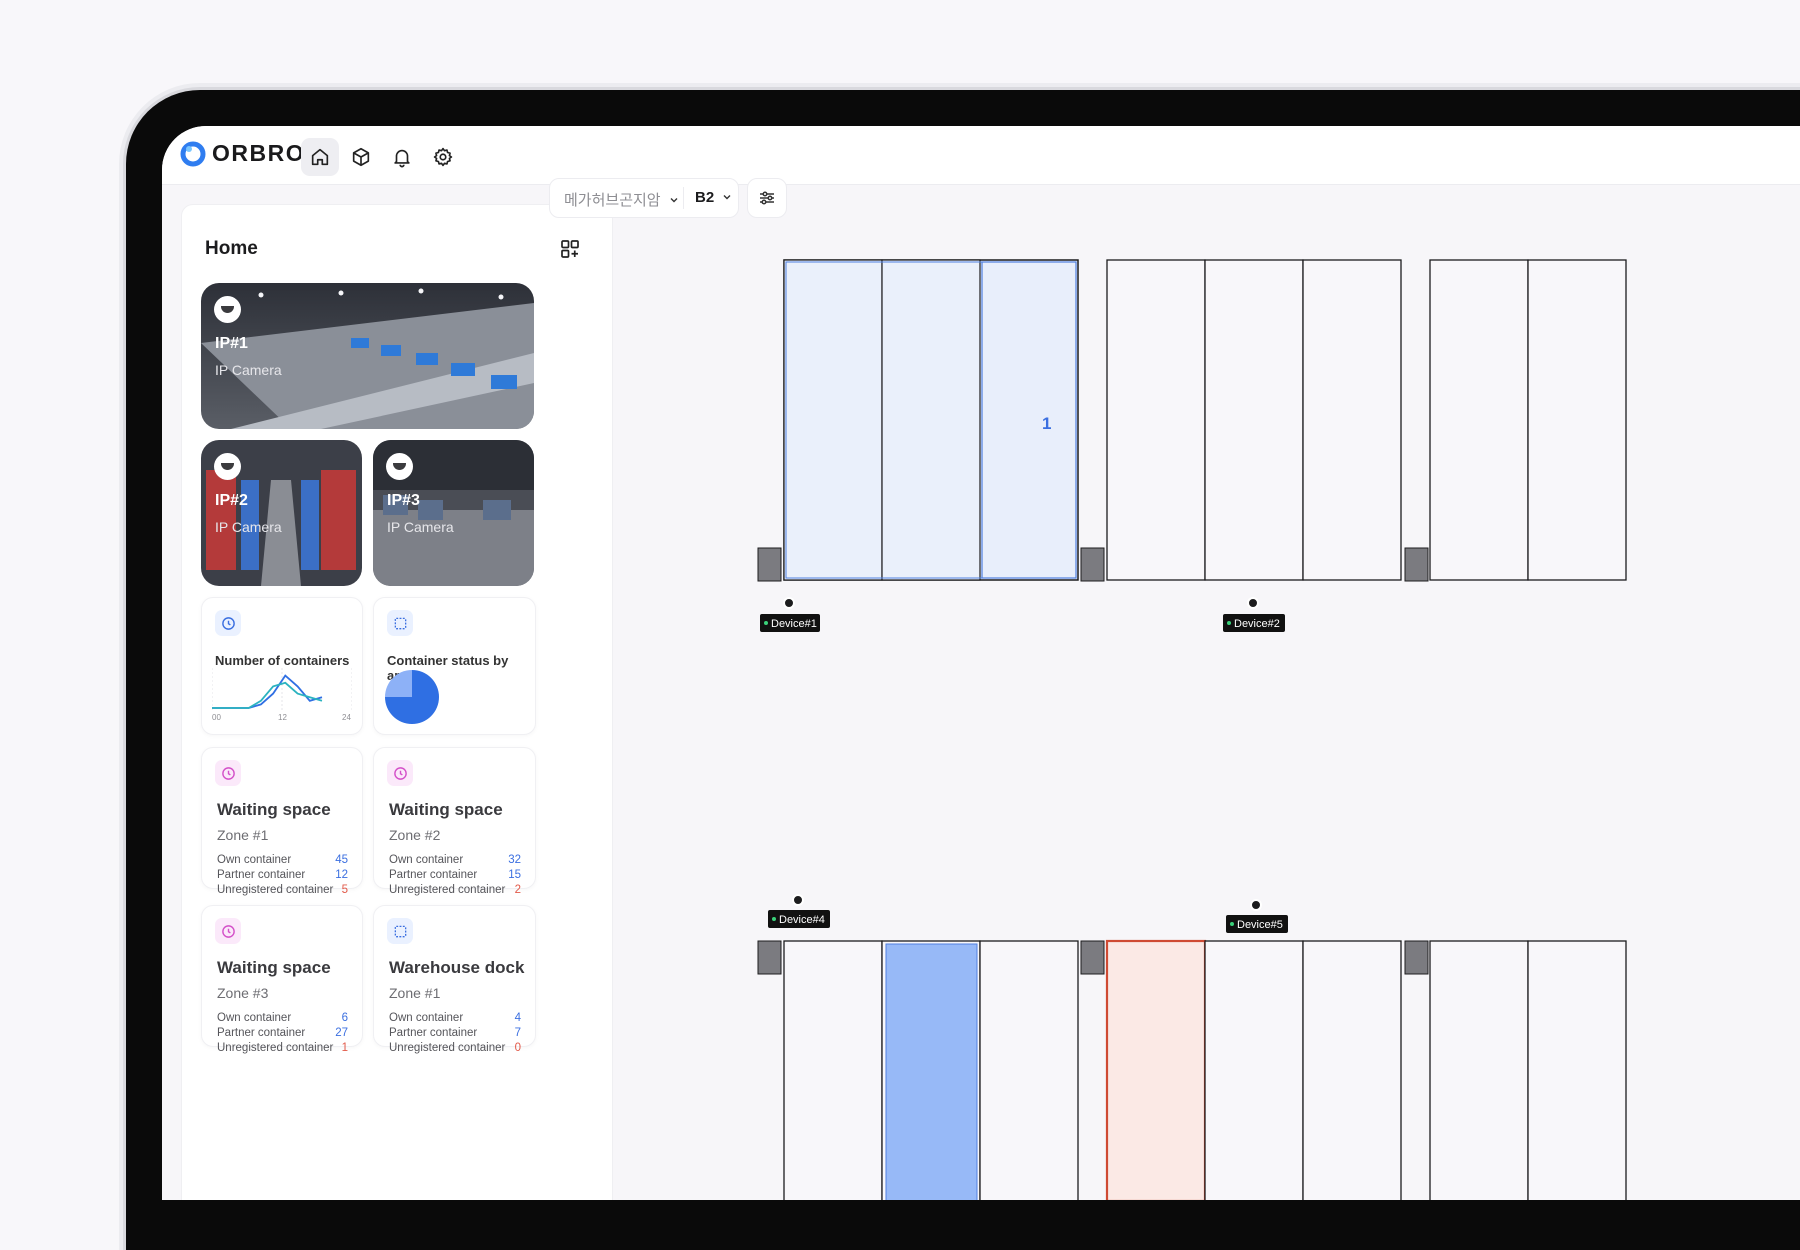 The width and height of the screenshot is (1800, 1250). What do you see at coordinates (794, 624) in the screenshot?
I see `device-label: Device#1` at bounding box center [794, 624].